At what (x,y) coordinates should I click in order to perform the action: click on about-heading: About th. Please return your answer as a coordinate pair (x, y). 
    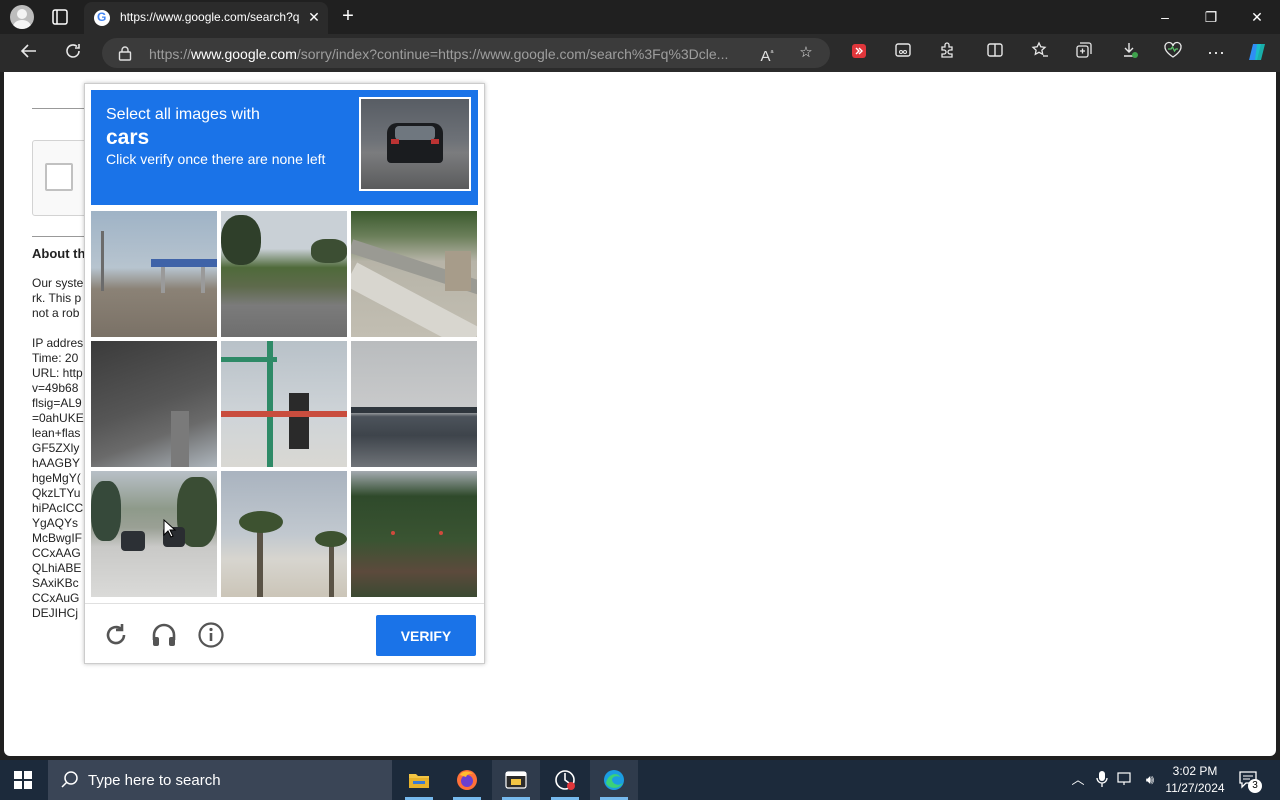
    Looking at the image, I should click on (59, 253).